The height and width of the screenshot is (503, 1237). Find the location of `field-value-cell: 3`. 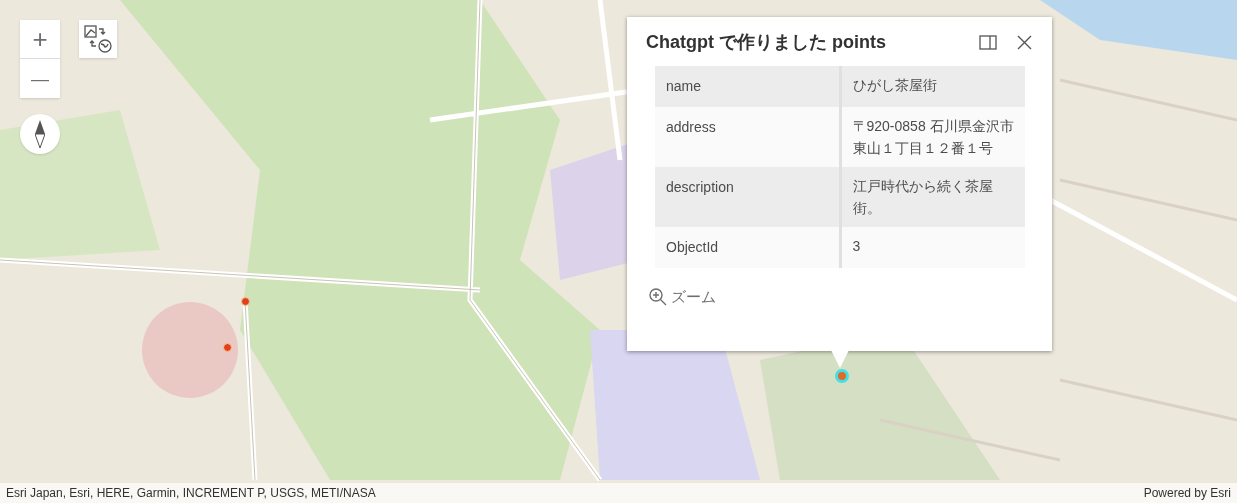

field-value-cell: 3 is located at coordinates (932, 247).